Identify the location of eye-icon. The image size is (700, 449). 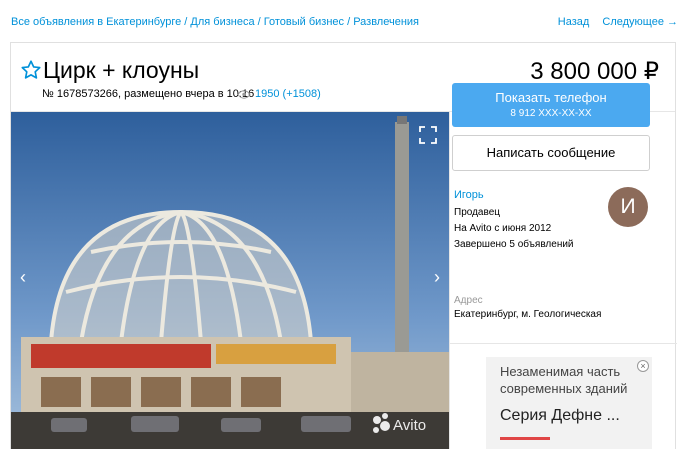
(244, 94).